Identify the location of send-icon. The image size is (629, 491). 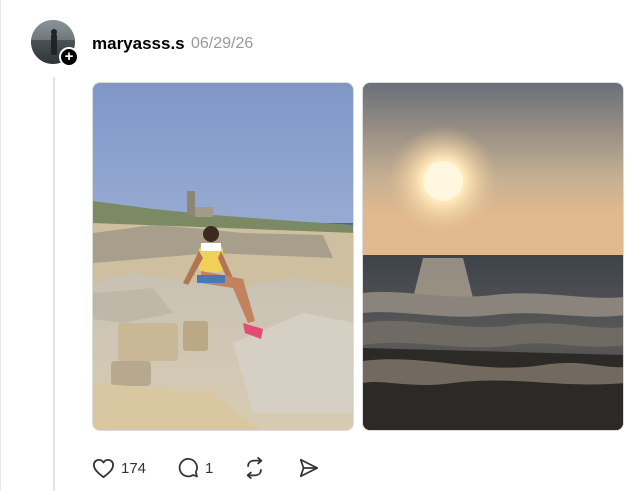
(309, 468).